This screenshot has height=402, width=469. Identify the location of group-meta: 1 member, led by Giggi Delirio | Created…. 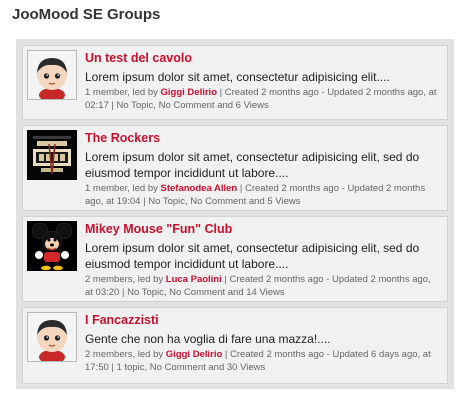
(263, 99).